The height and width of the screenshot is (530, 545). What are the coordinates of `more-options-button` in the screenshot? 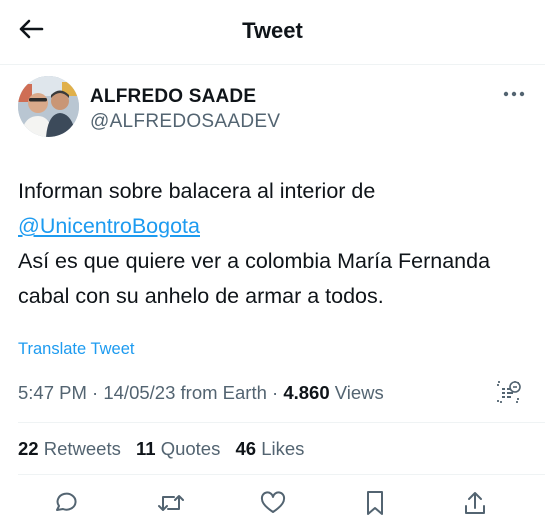 It's located at (514, 94).